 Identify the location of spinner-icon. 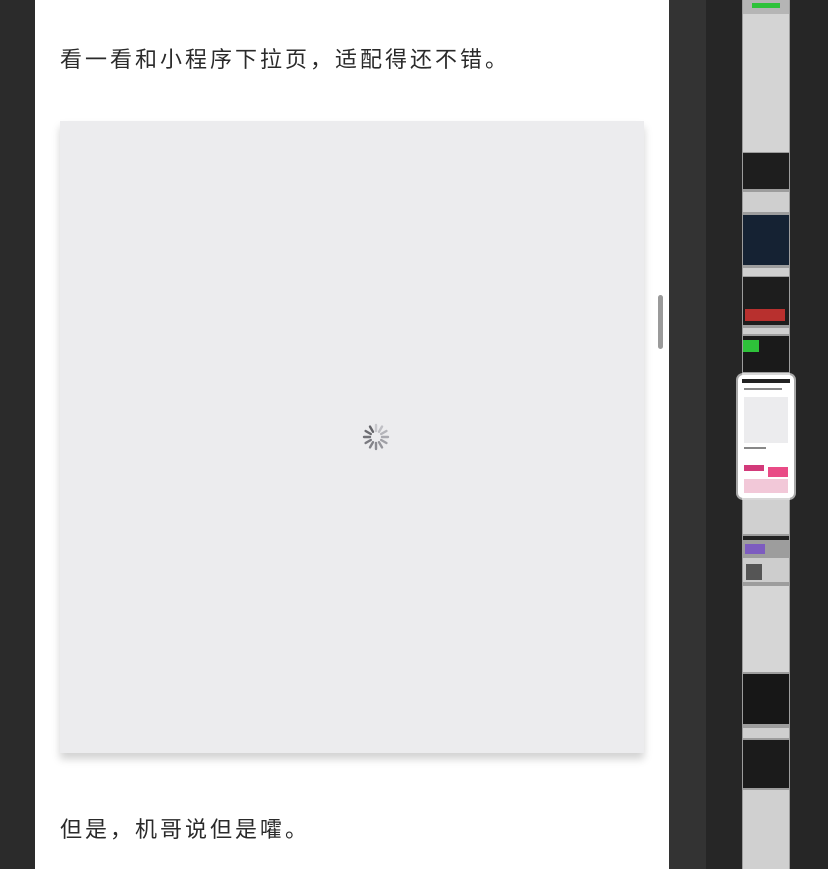
(376, 437).